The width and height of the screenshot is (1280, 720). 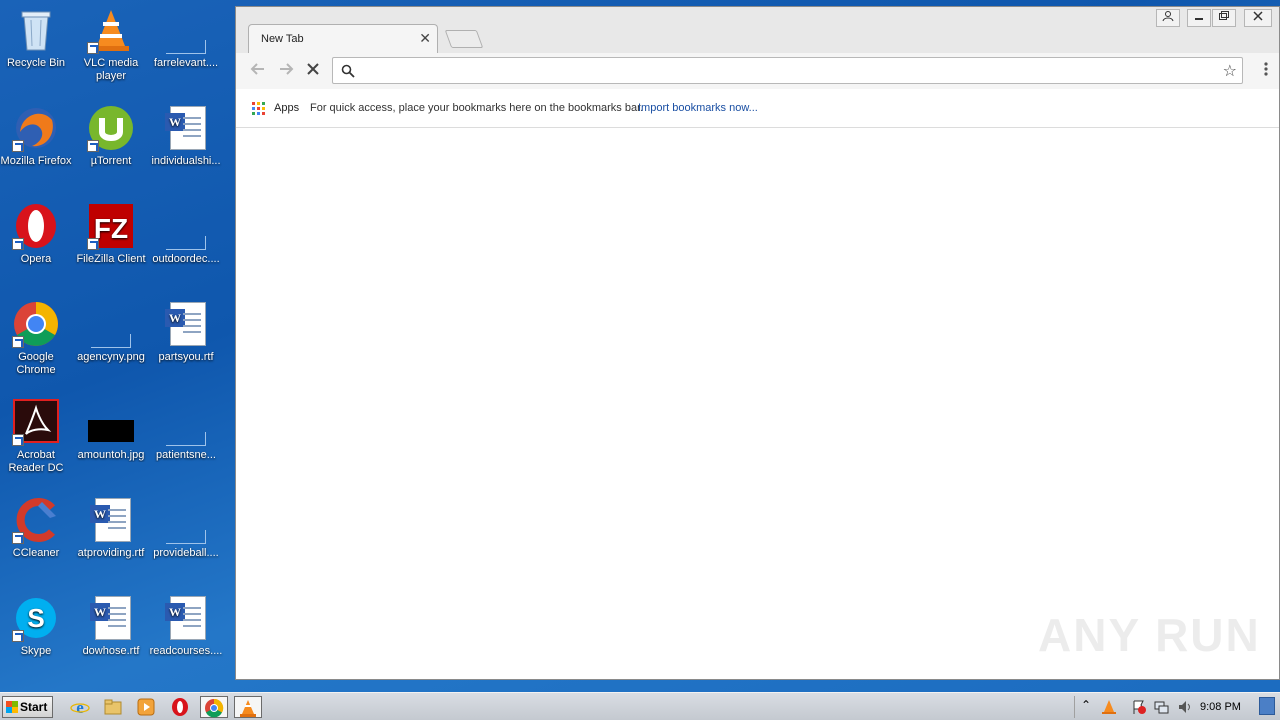 I want to click on network-icon, so click(x=1161, y=707).